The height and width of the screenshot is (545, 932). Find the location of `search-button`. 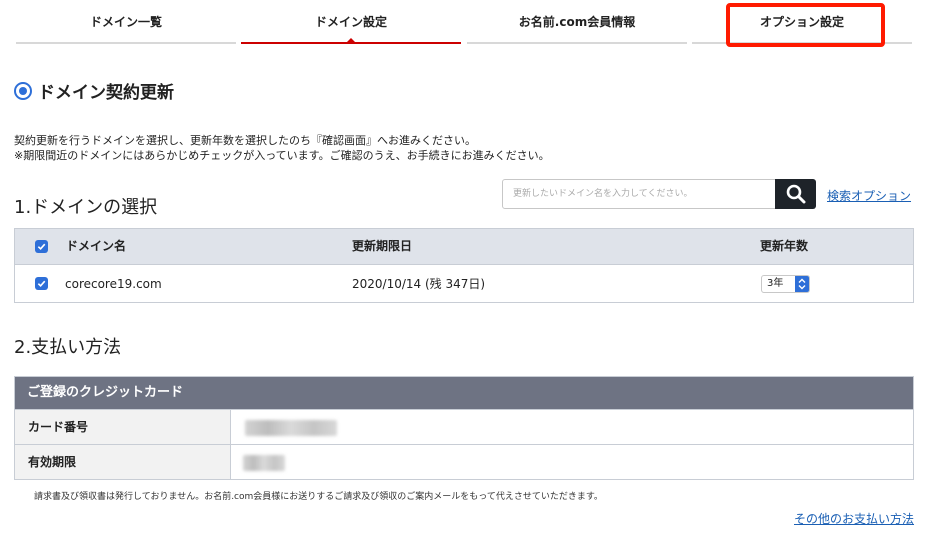

search-button is located at coordinates (795, 194).